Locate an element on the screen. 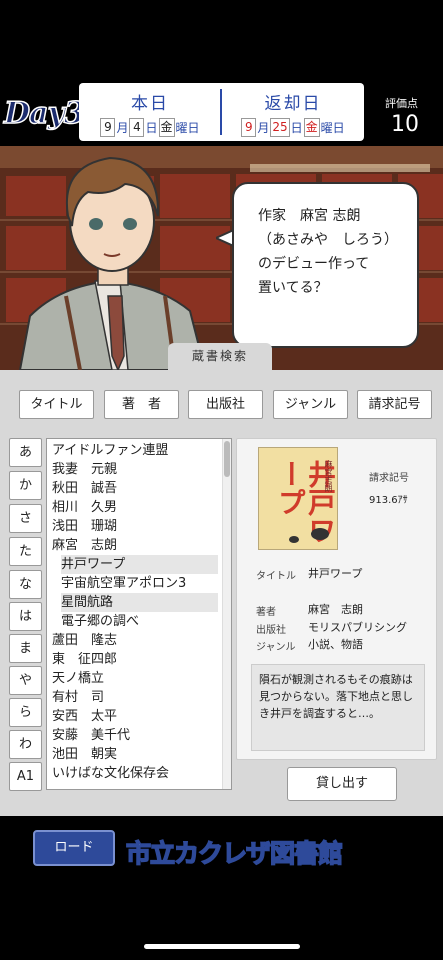 The image size is (443, 960). kana-ma-button: ま is located at coordinates (25, 648).